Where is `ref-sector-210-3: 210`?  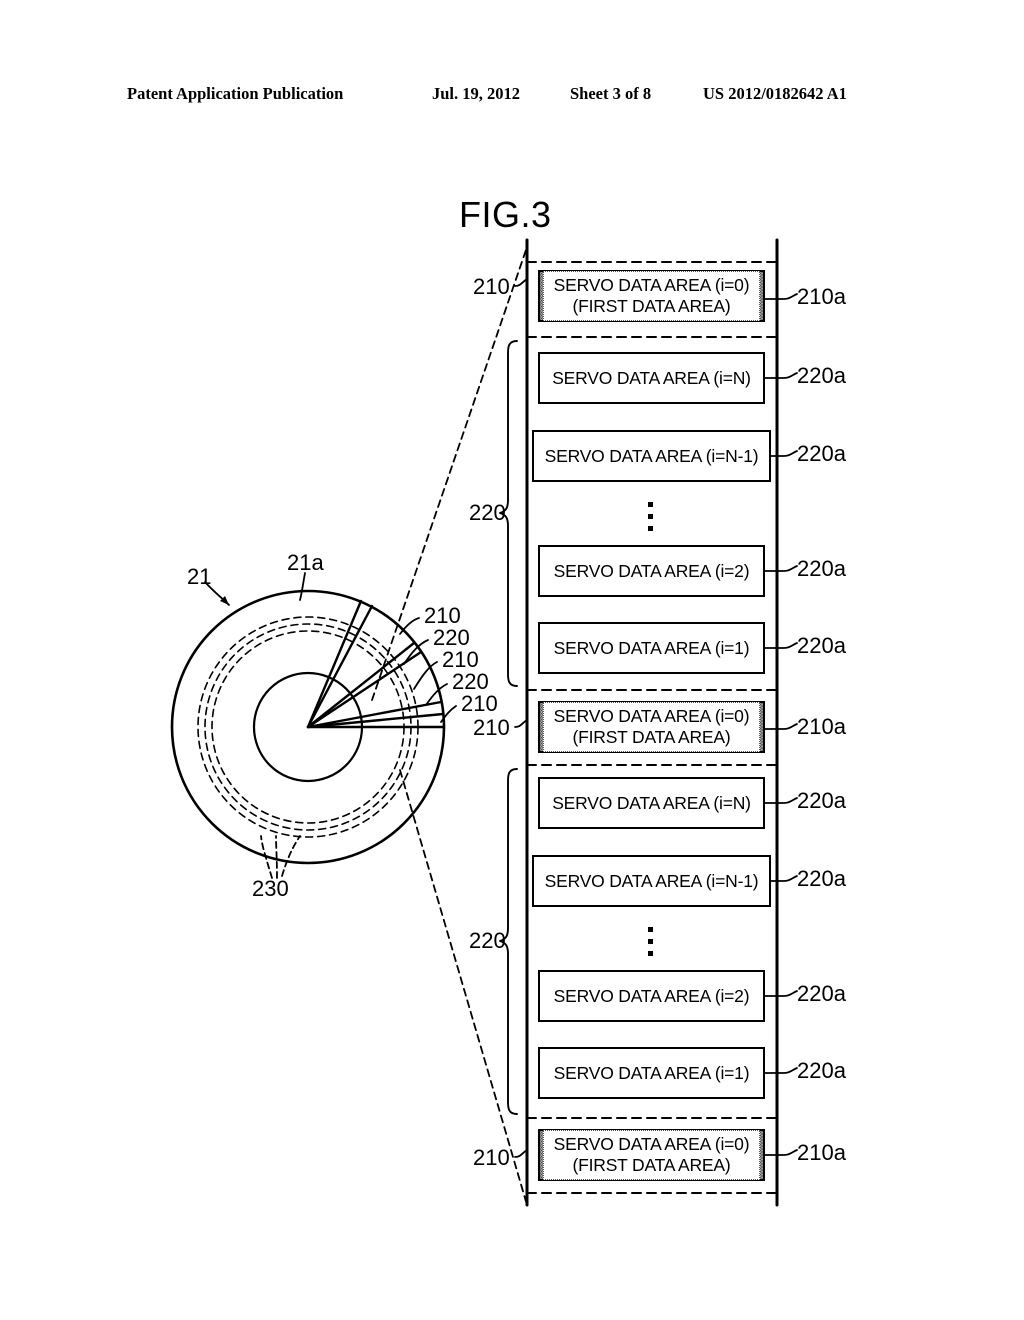
ref-sector-210-3: 210 is located at coordinates (479, 703).